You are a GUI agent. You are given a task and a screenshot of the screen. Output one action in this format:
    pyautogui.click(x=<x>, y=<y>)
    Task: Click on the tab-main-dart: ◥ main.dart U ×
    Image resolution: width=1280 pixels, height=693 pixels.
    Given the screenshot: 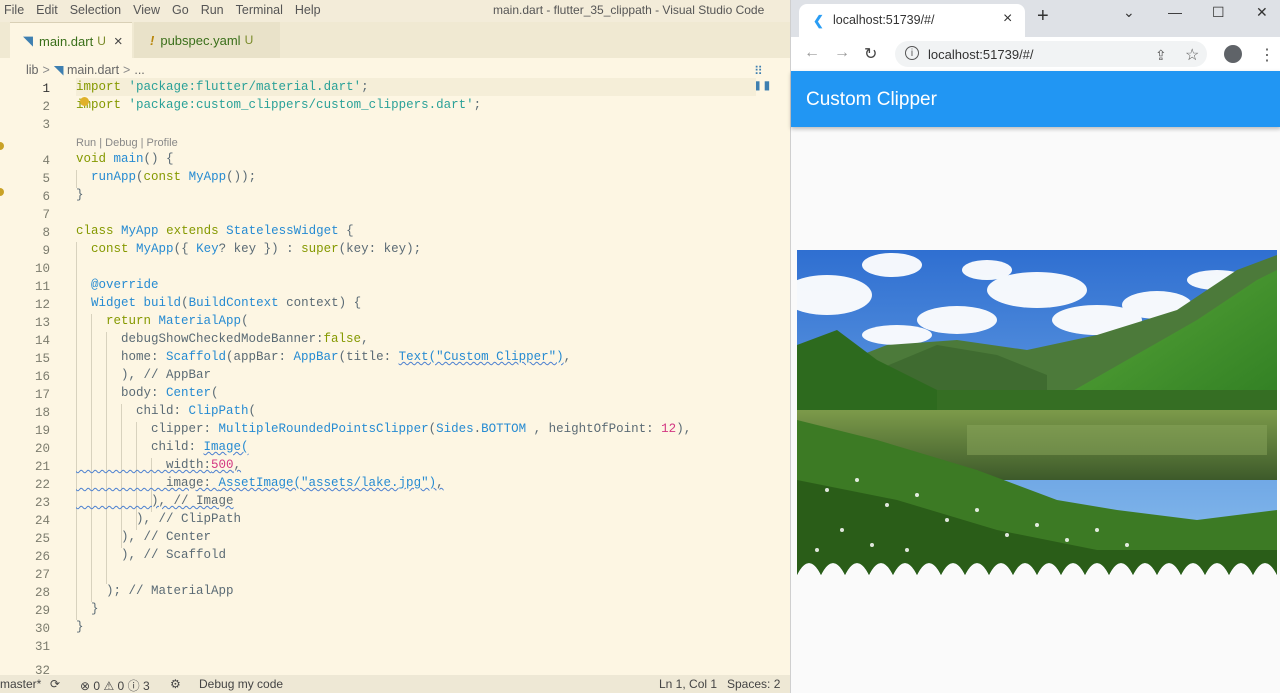 What is the action you would take?
    pyautogui.click(x=71, y=40)
    